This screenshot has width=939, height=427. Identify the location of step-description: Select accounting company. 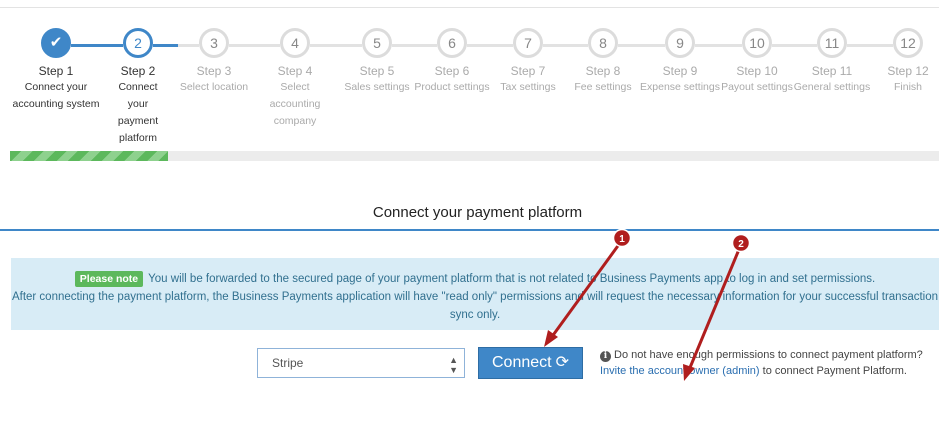
(295, 104).